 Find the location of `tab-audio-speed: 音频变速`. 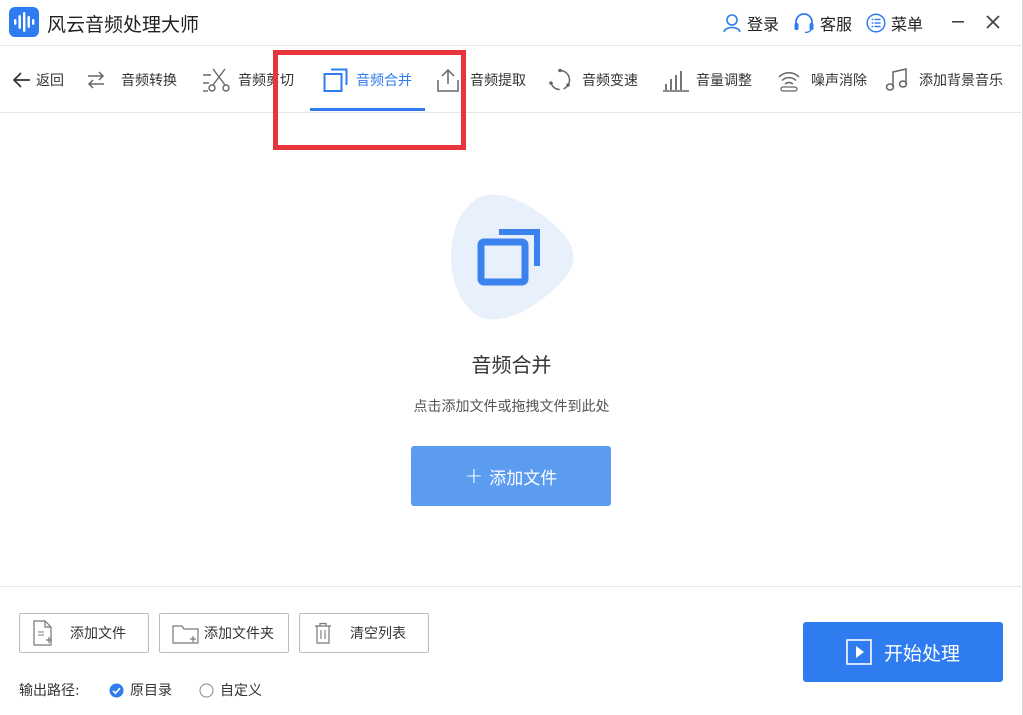

tab-audio-speed: 音频变速 is located at coordinates (593, 80).